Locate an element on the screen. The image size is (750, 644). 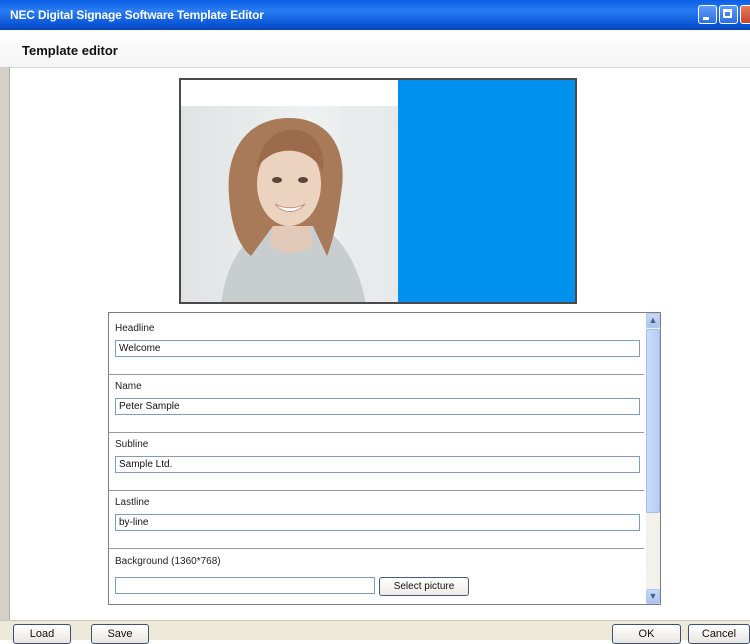
scroll-up-icon: ▲ is located at coordinates (653, 320).